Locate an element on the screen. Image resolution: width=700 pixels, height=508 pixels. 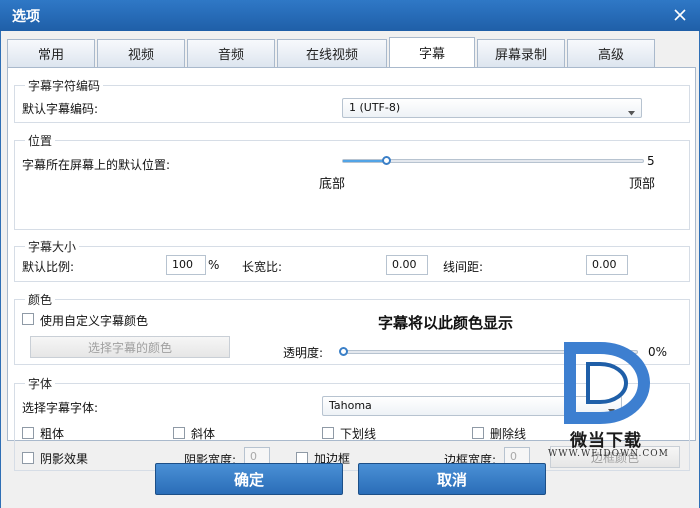
custom-color-checkbox is located at coordinates (28, 319).